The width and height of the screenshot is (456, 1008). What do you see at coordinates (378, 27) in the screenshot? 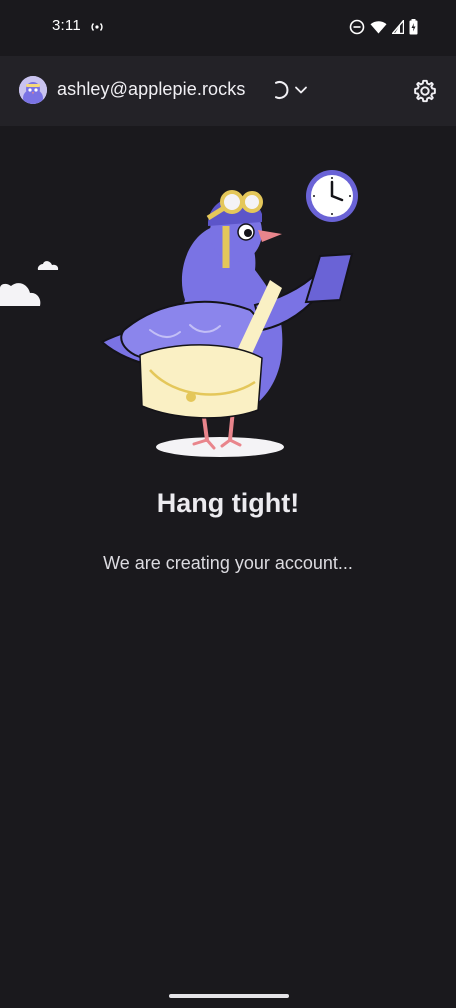
I see `wifi-icon` at bounding box center [378, 27].